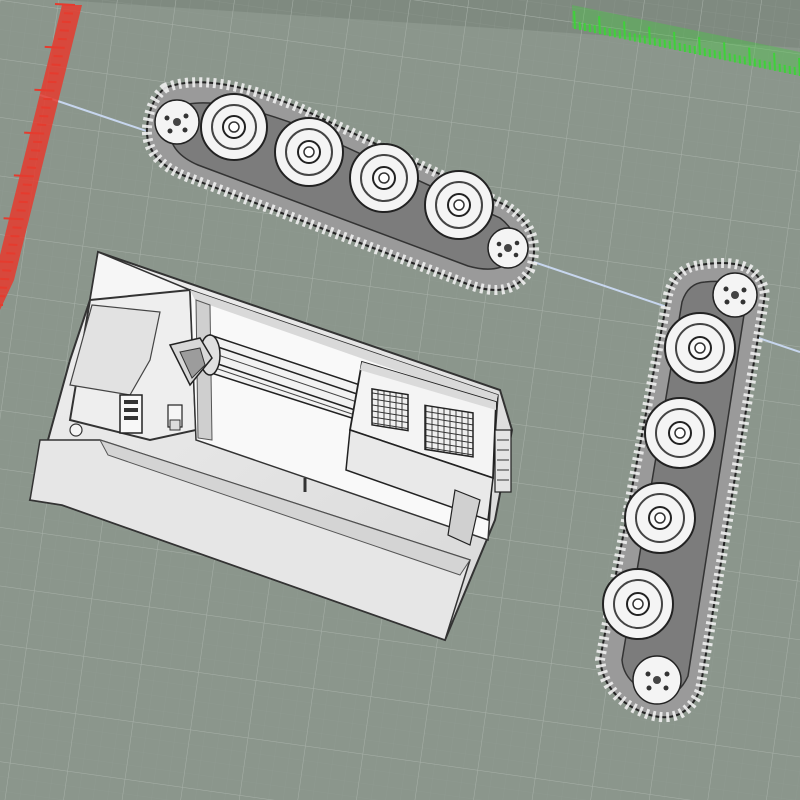  Describe the element at coordinates (508, 248) in the screenshot. I see `sprocket-top-right` at that location.